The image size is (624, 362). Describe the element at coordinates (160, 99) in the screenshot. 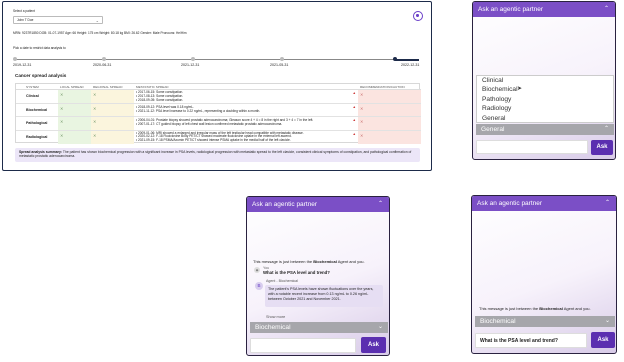

I see `evidence-line: • 2018-09-05: Some constipation.` at that location.